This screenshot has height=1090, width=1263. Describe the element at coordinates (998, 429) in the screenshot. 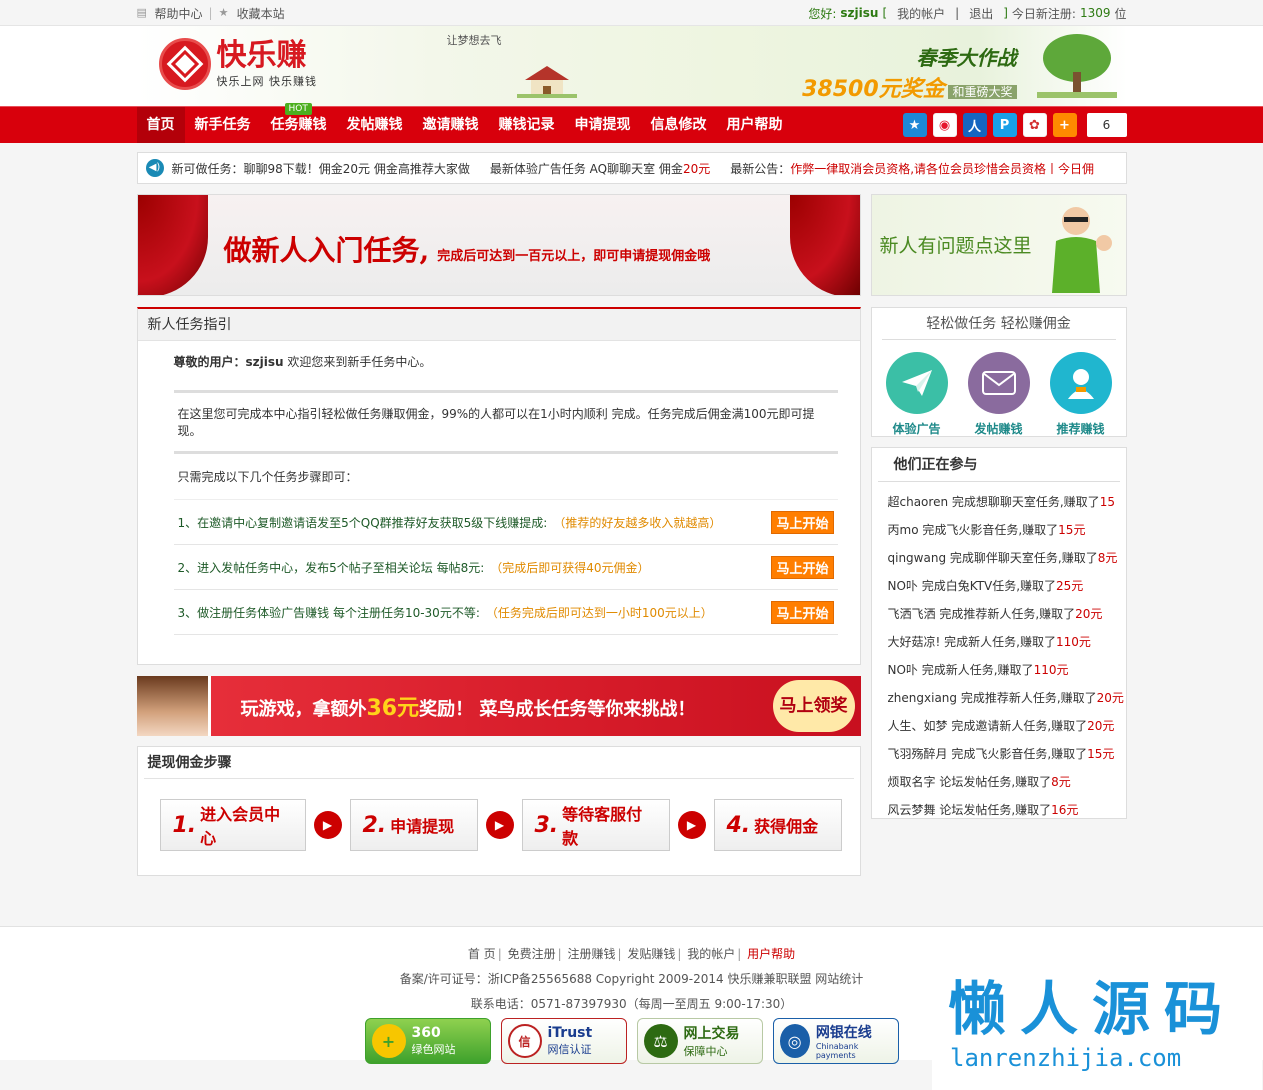

I see `post-earn-label: 发帖赚钱` at that location.